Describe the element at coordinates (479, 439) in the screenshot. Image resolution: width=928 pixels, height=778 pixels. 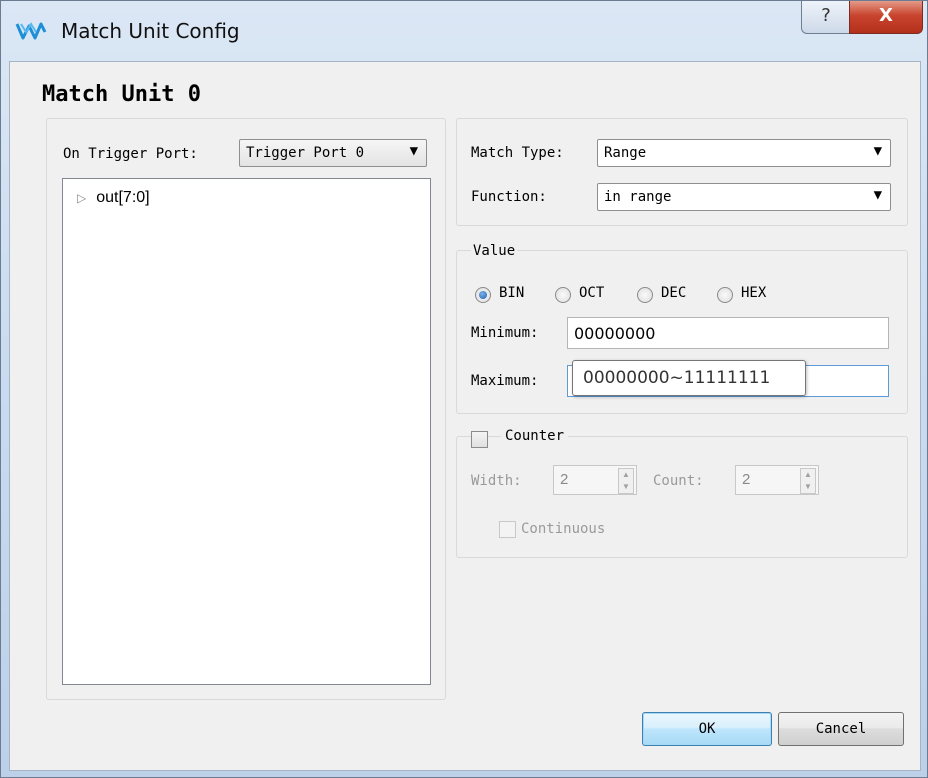
I see `counter-checkbox` at that location.